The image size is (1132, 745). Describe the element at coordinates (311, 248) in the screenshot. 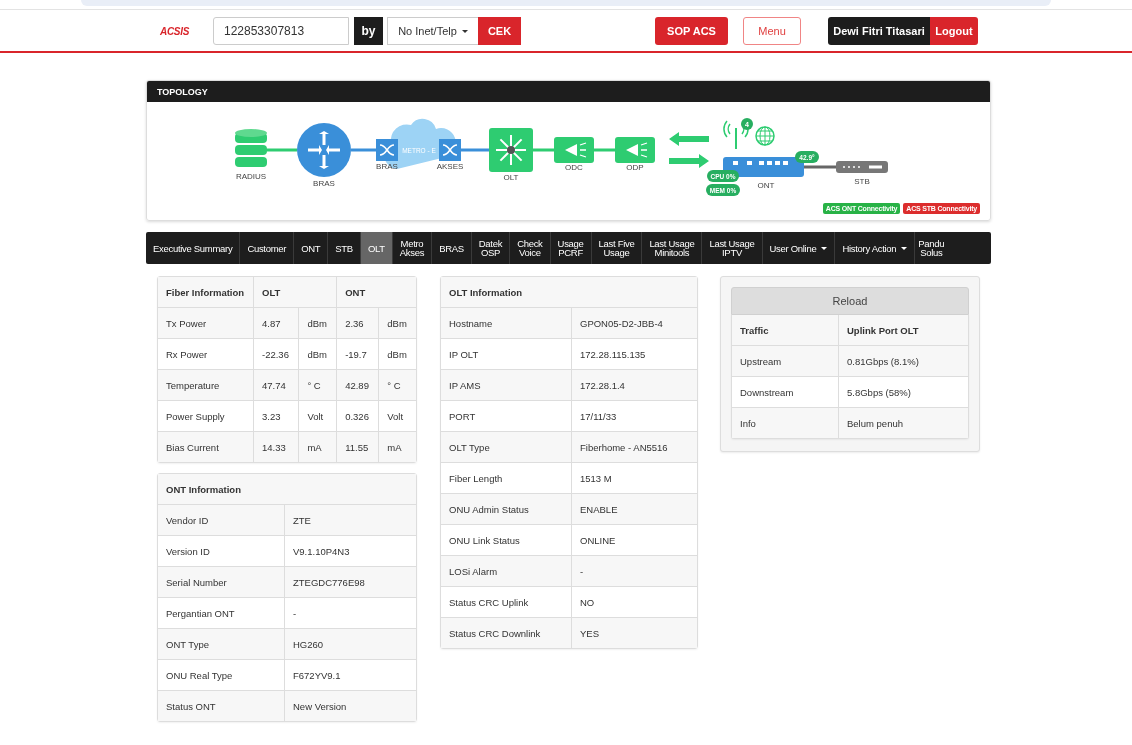

I see `nav-tab: ONT` at that location.